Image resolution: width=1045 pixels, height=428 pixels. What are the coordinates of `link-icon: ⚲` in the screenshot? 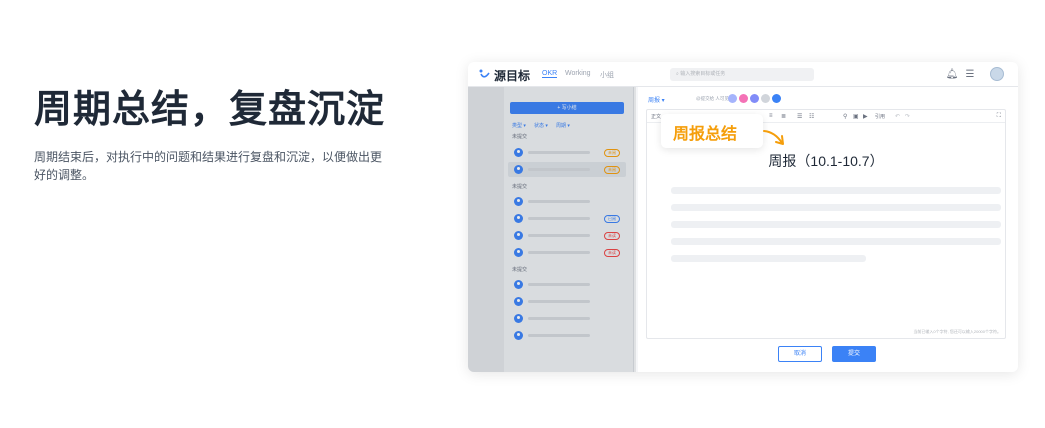 It's located at (845, 116).